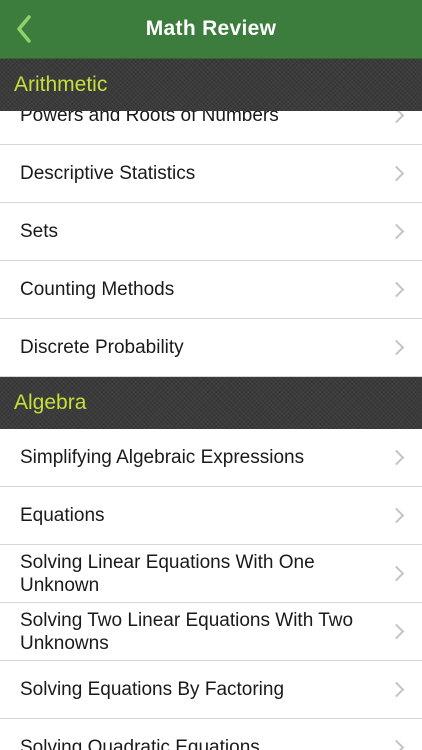 The width and height of the screenshot is (422, 750). Describe the element at coordinates (39, 231) in the screenshot. I see `list-item-label: Sets` at that location.